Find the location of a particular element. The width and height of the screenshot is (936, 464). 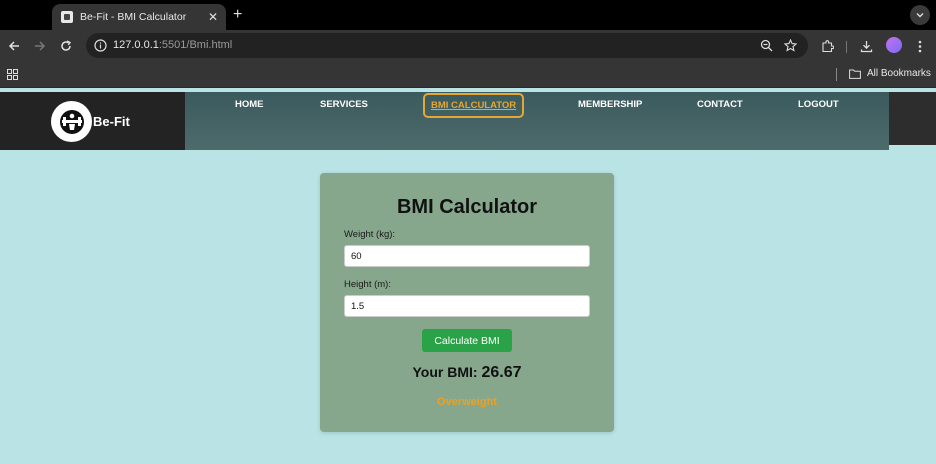

bmi-result: Your BMI: 26.67 is located at coordinates (467, 373).